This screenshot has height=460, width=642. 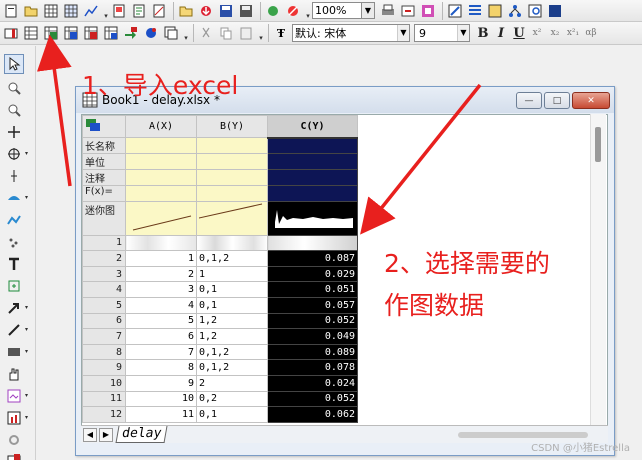 I want to click on bold-button: B, so click(x=483, y=33).